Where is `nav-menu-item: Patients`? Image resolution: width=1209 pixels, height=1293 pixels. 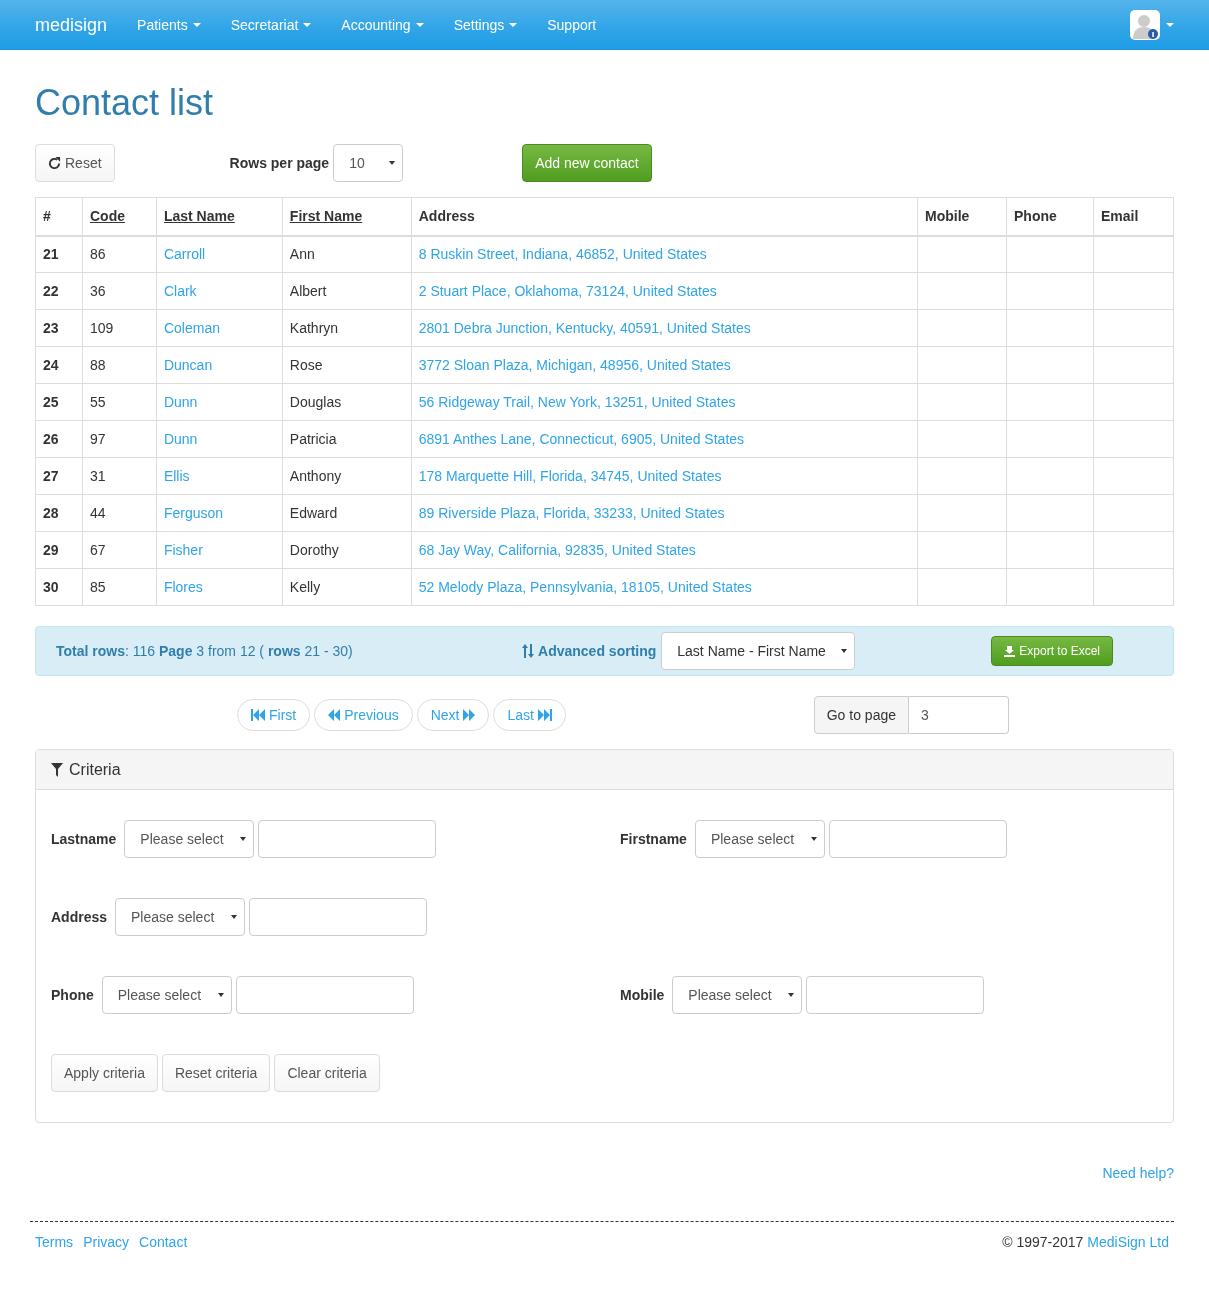 nav-menu-item: Patients is located at coordinates (169, 25).